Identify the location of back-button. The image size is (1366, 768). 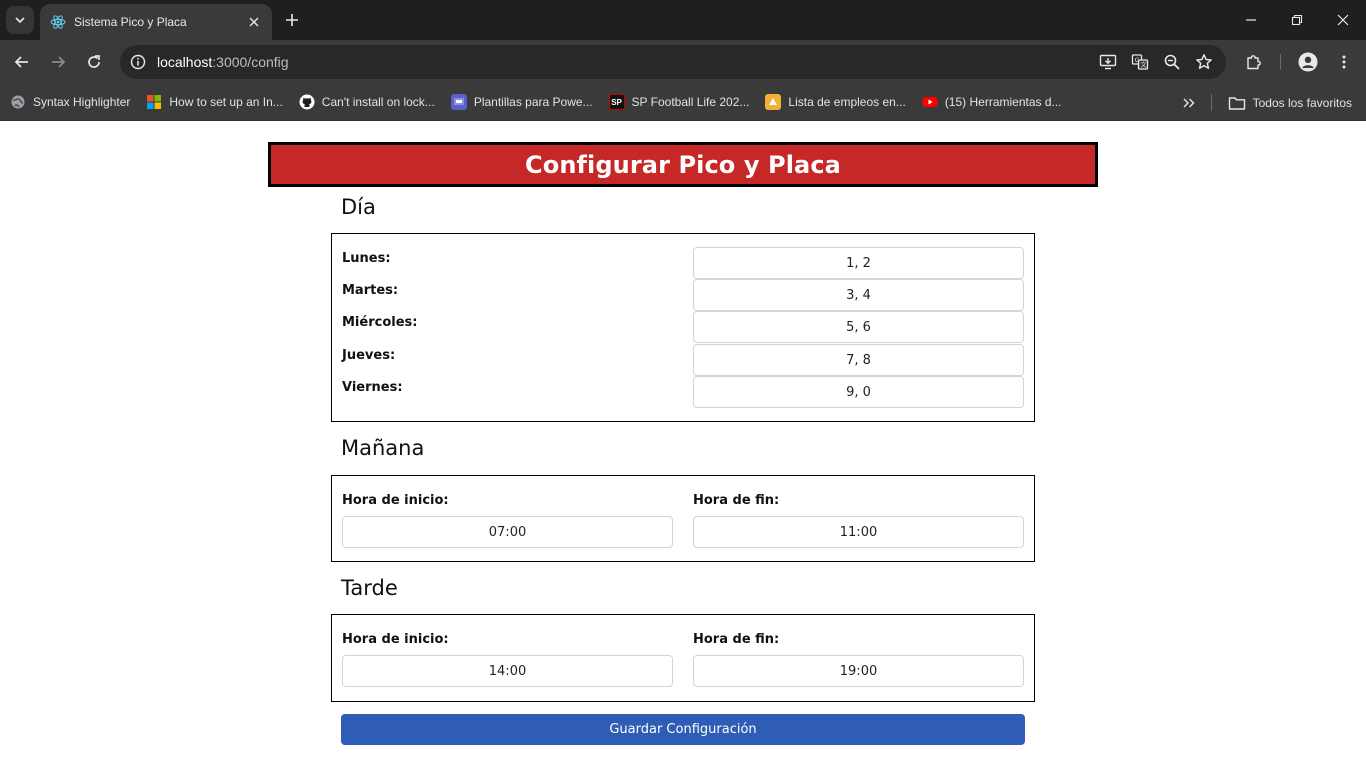
(22, 62).